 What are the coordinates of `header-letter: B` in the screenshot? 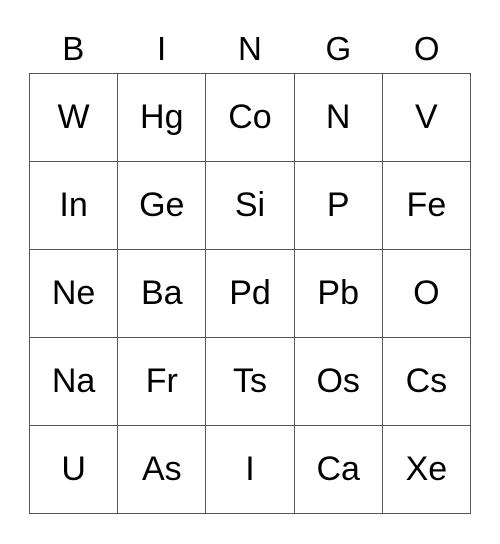 It's located at (73, 48).